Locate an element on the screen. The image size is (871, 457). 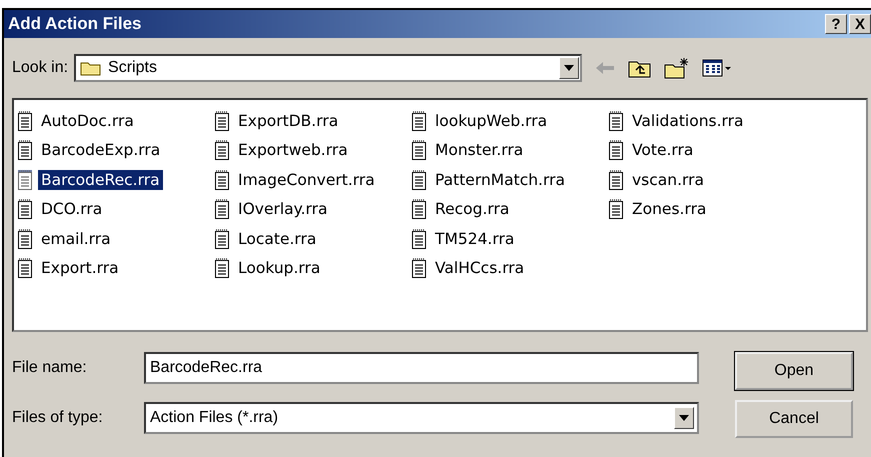
file-item: Zones.rra is located at coordinates (669, 209).